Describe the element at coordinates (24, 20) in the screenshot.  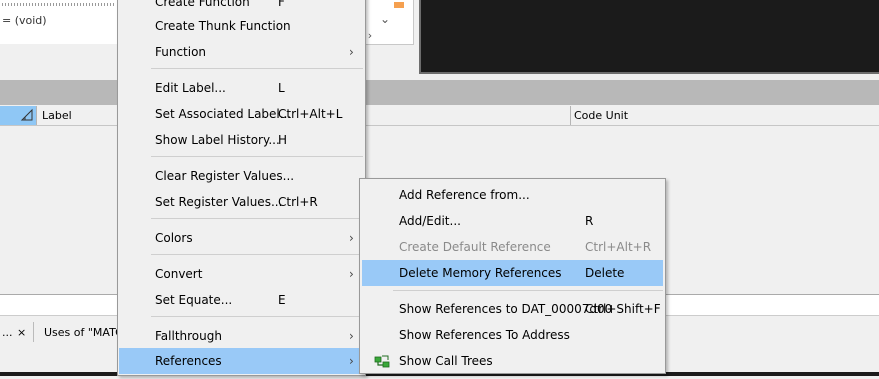
I see `listing-code-line: = (void)` at that location.